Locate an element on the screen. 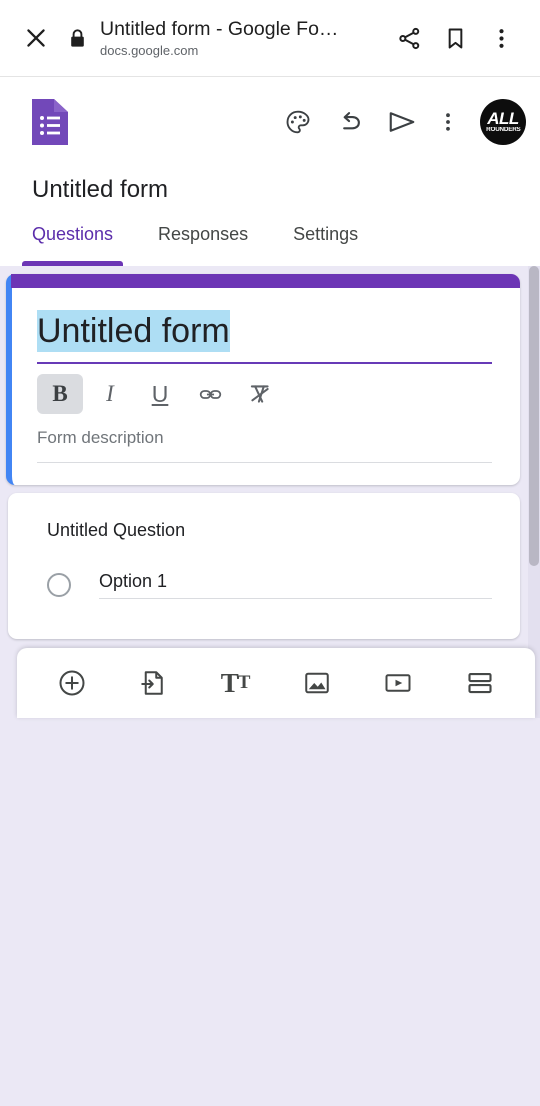 The width and height of the screenshot is (540, 1106). add-section-button is located at coordinates (480, 683).